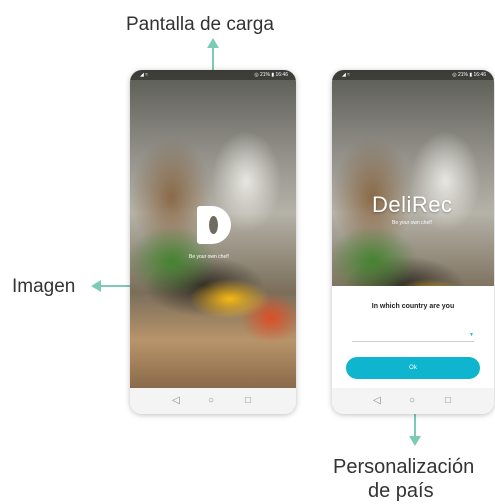 The height and width of the screenshot is (504, 495). I want to click on delirec-d-logo-icon, so click(214, 225).